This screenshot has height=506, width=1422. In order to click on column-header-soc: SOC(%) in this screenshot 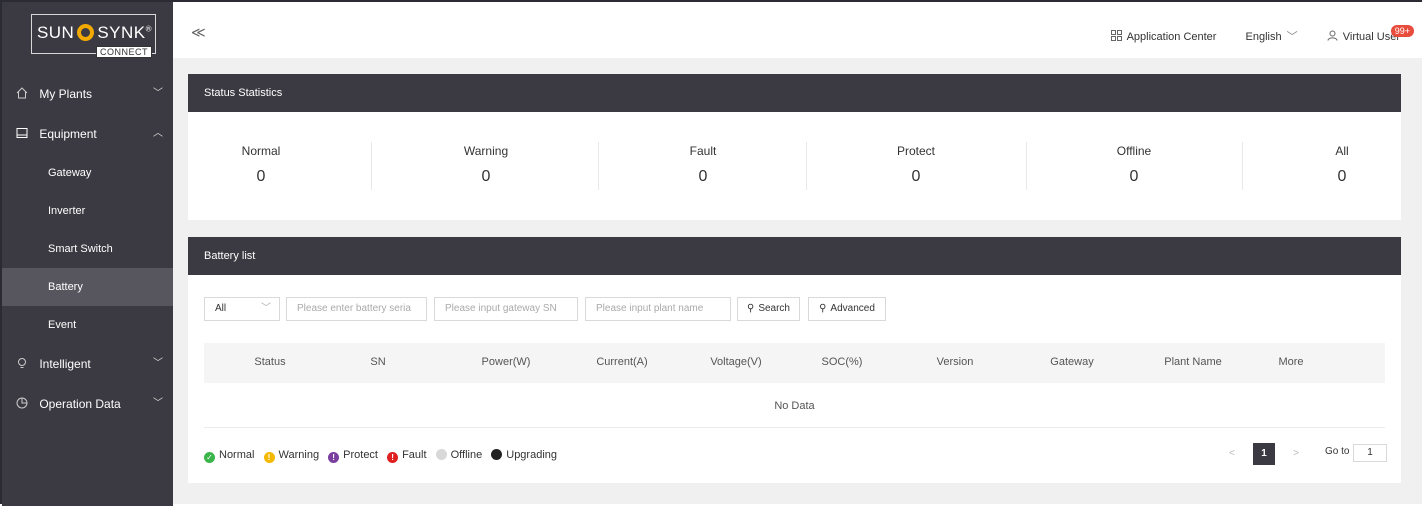, I will do `click(842, 362)`.